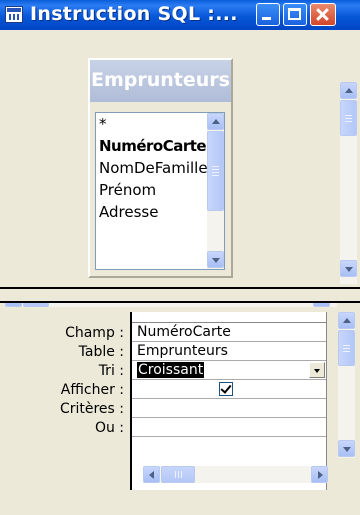  What do you see at coordinates (268, 14) in the screenshot?
I see `minimize-button` at bounding box center [268, 14].